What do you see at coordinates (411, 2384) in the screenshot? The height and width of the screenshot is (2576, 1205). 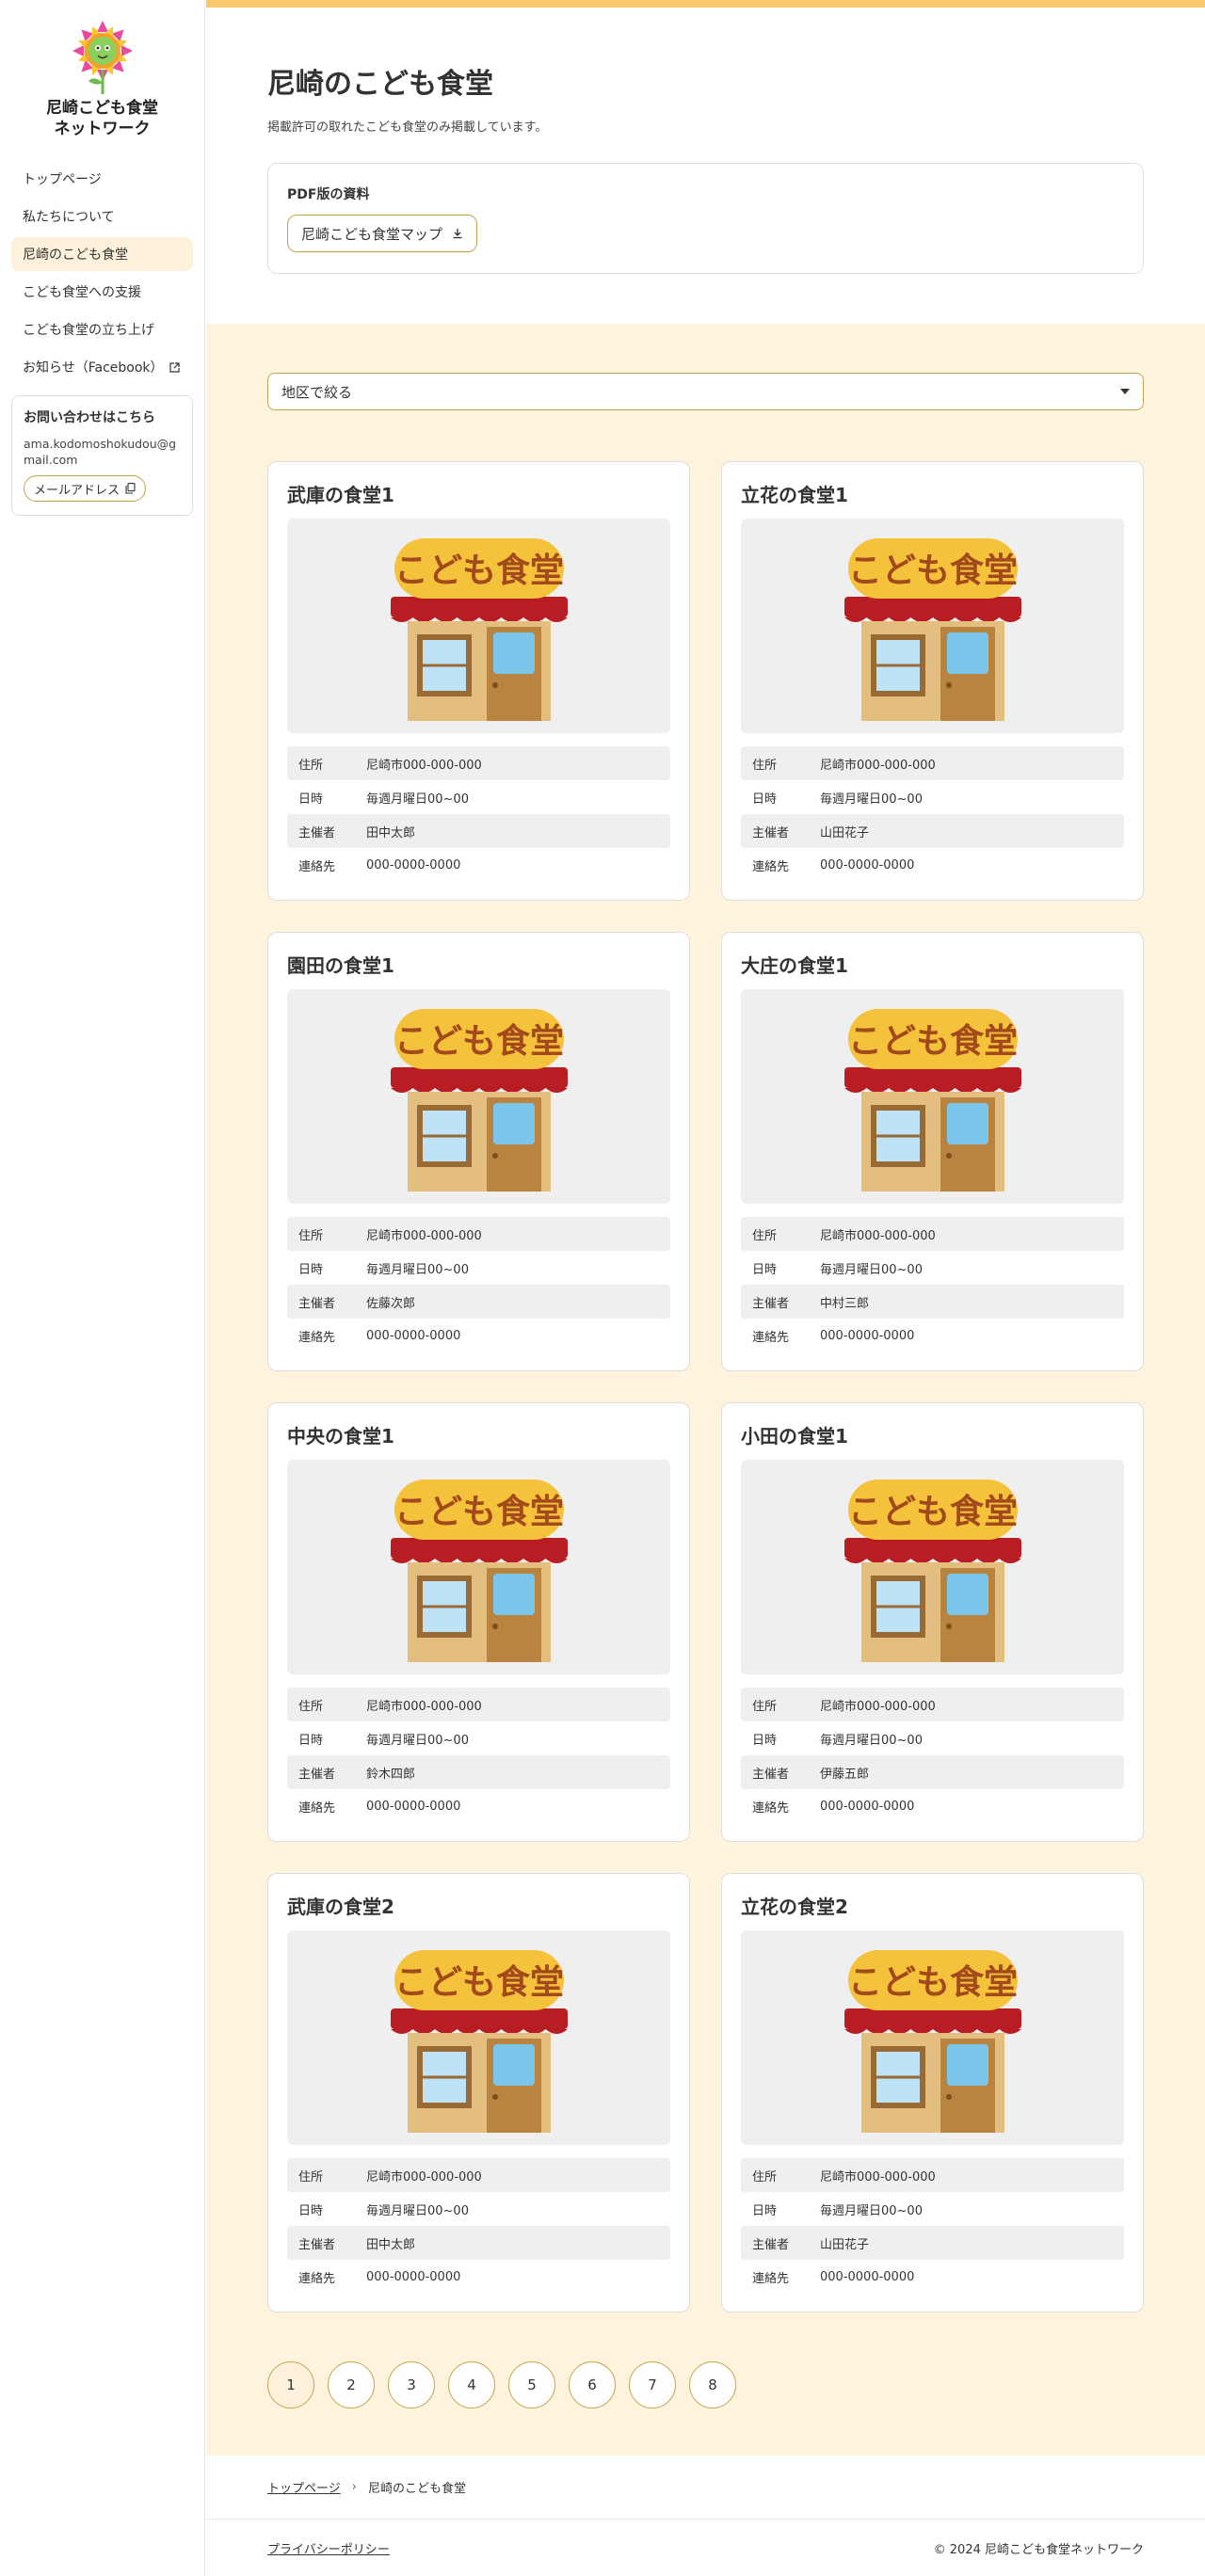 I see `page-button: 3` at bounding box center [411, 2384].